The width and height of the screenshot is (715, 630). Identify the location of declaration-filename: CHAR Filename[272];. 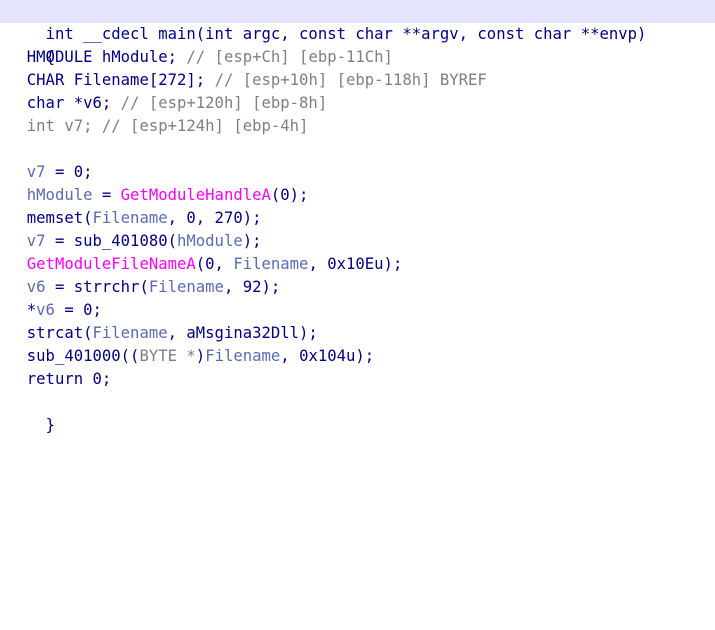
(116, 80).